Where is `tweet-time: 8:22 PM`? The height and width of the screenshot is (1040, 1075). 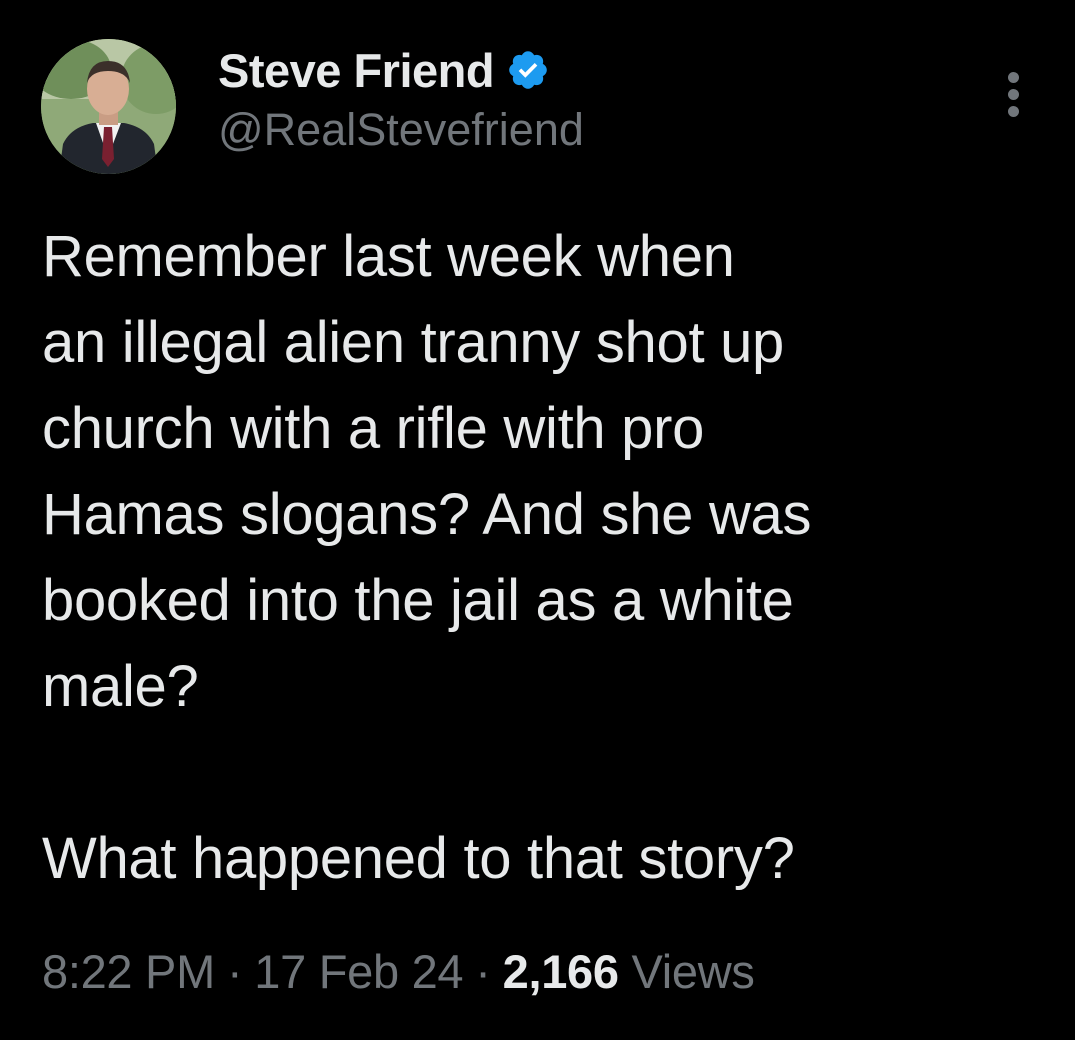
tweet-time: 8:22 PM is located at coordinates (128, 971).